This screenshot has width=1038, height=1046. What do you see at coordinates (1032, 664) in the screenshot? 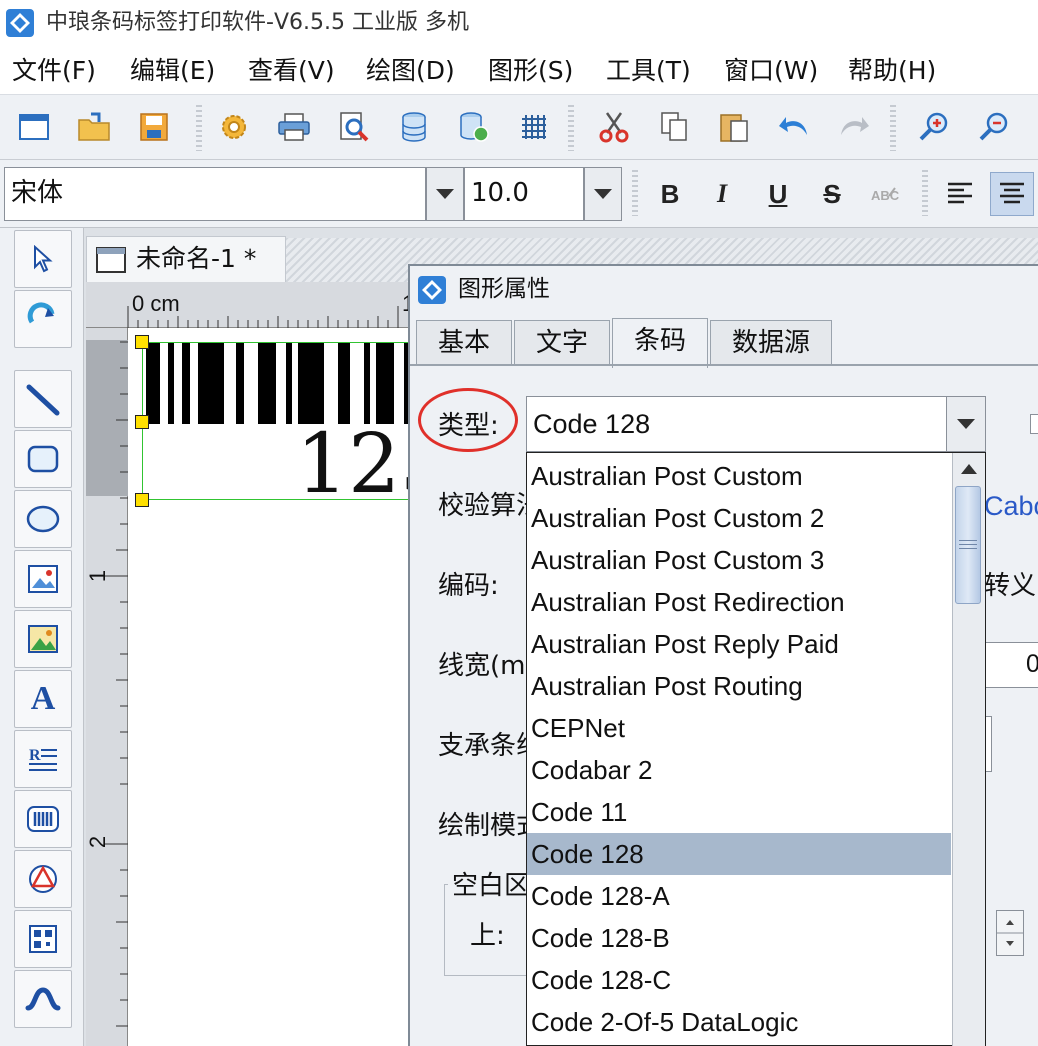
I see `line-width-value: 0` at bounding box center [1032, 664].